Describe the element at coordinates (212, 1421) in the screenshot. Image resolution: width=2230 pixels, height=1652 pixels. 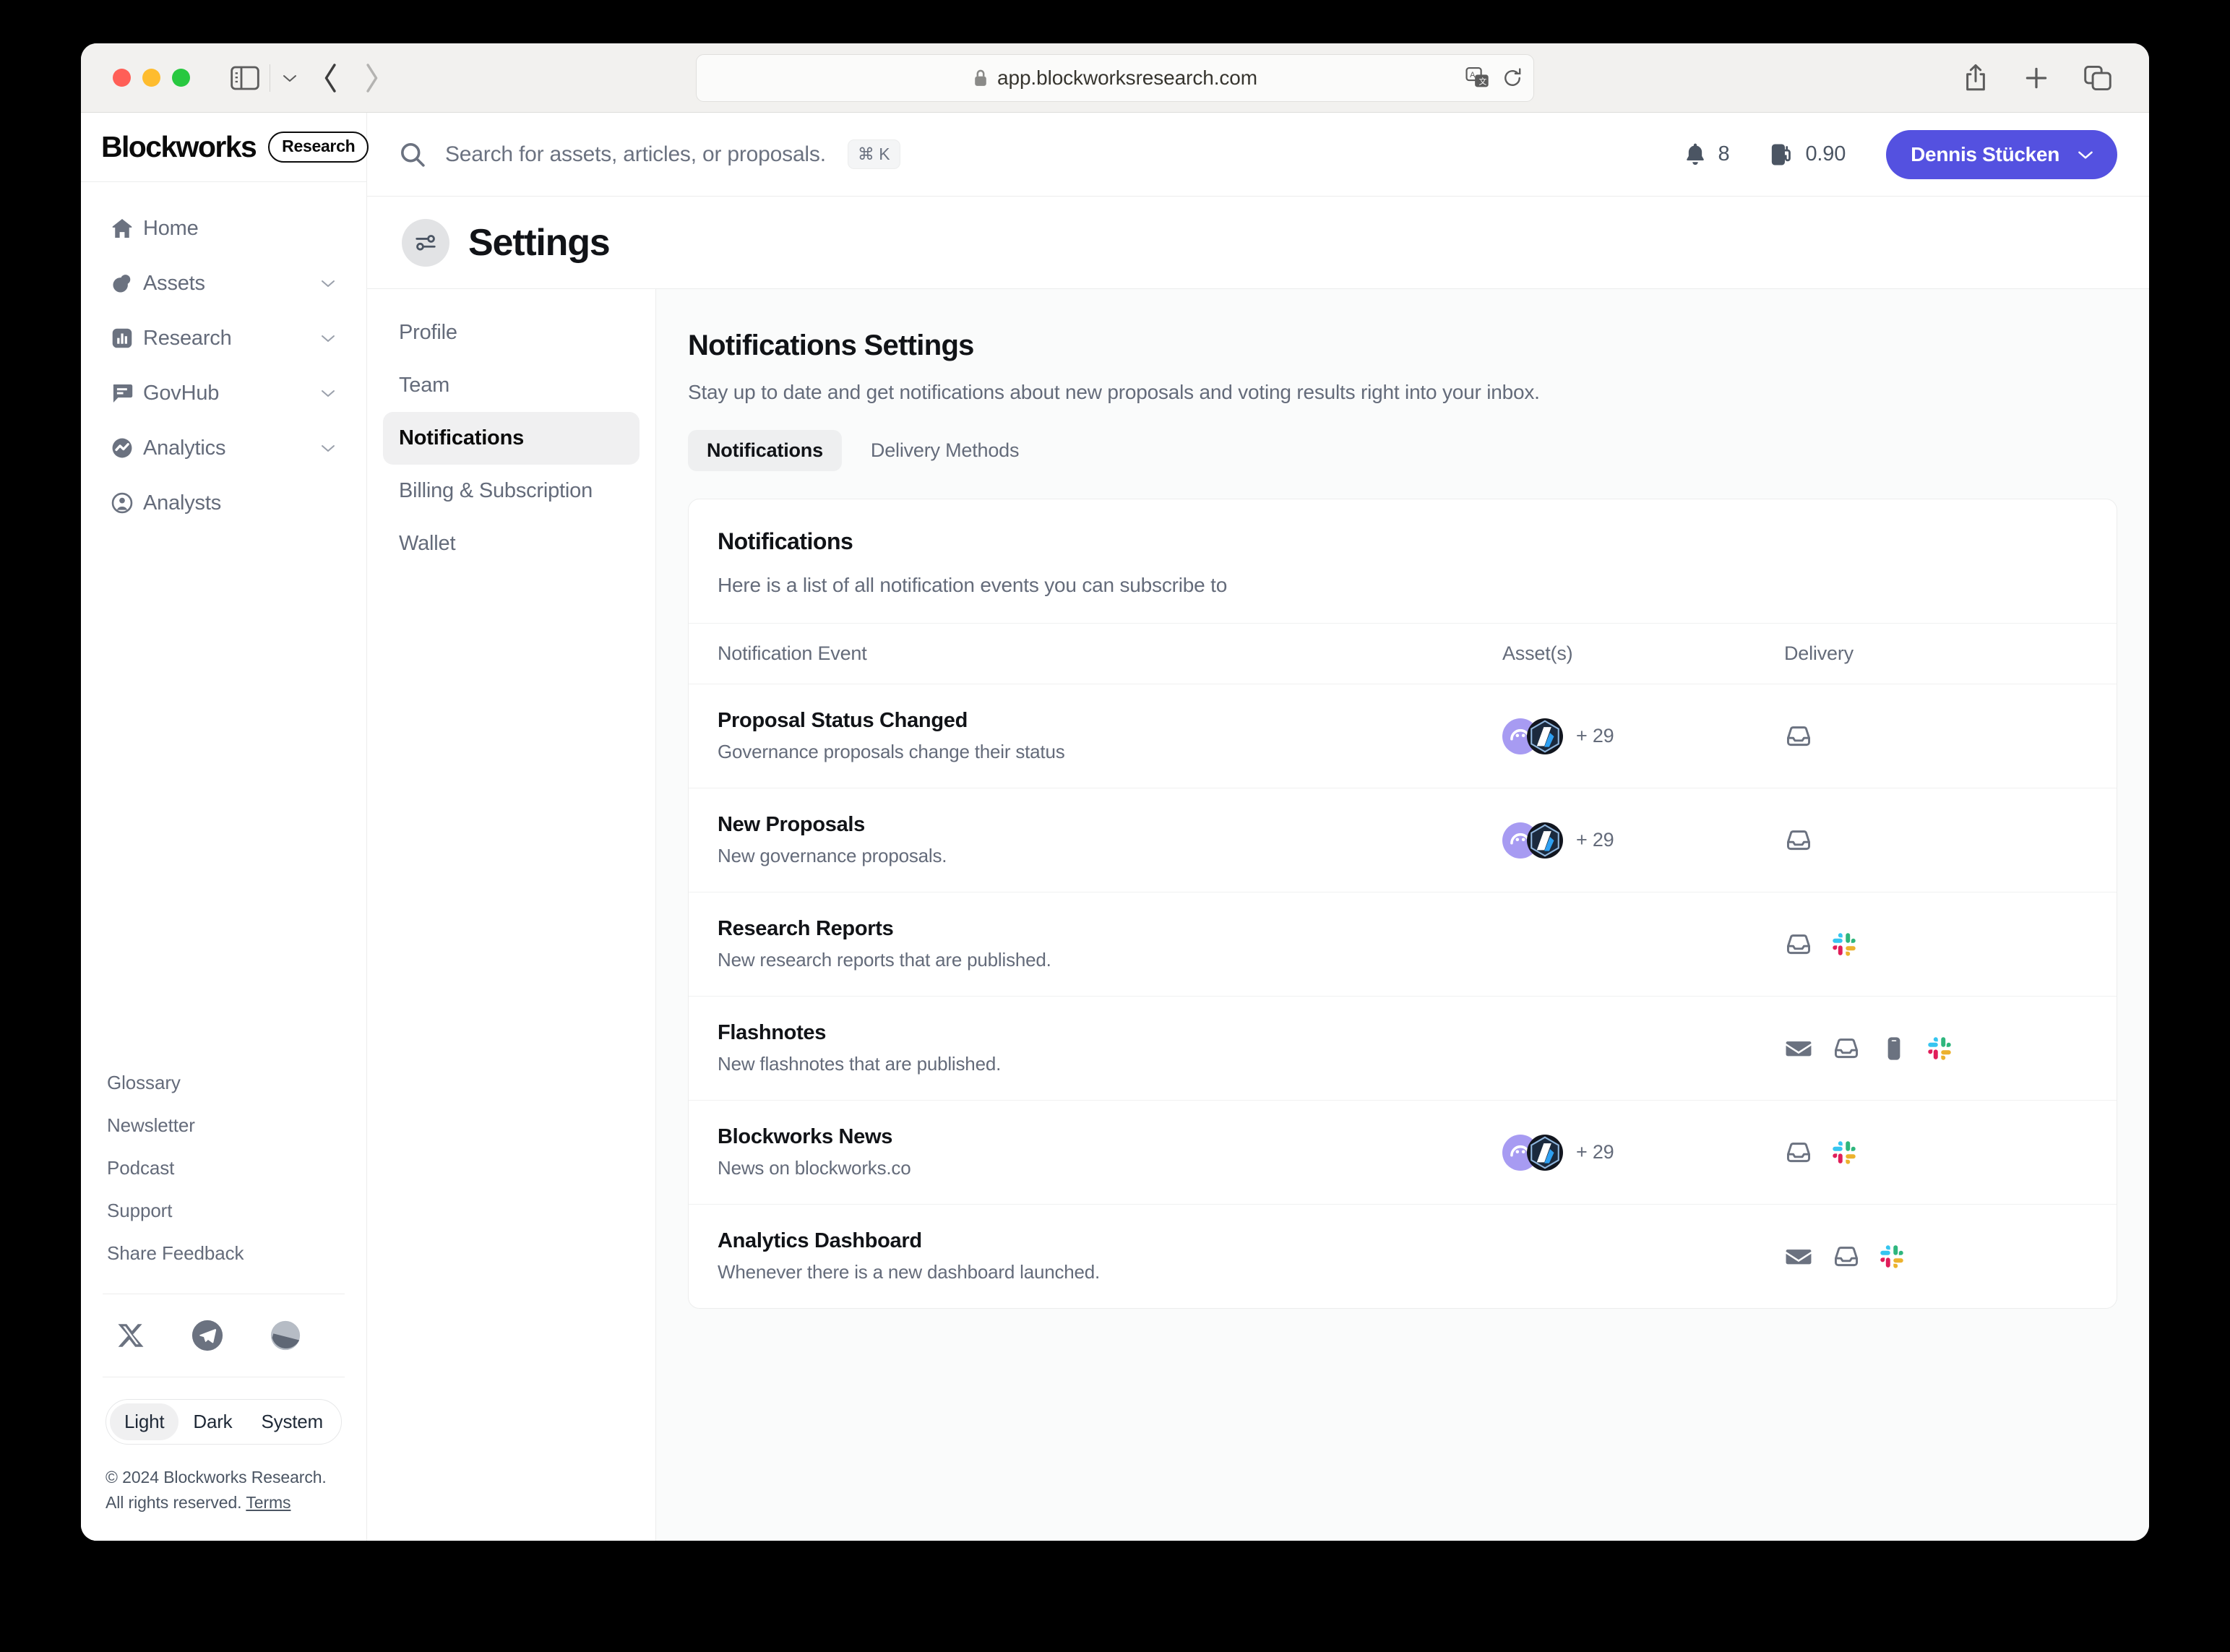
I see `theme-option-dark: Dark` at that location.